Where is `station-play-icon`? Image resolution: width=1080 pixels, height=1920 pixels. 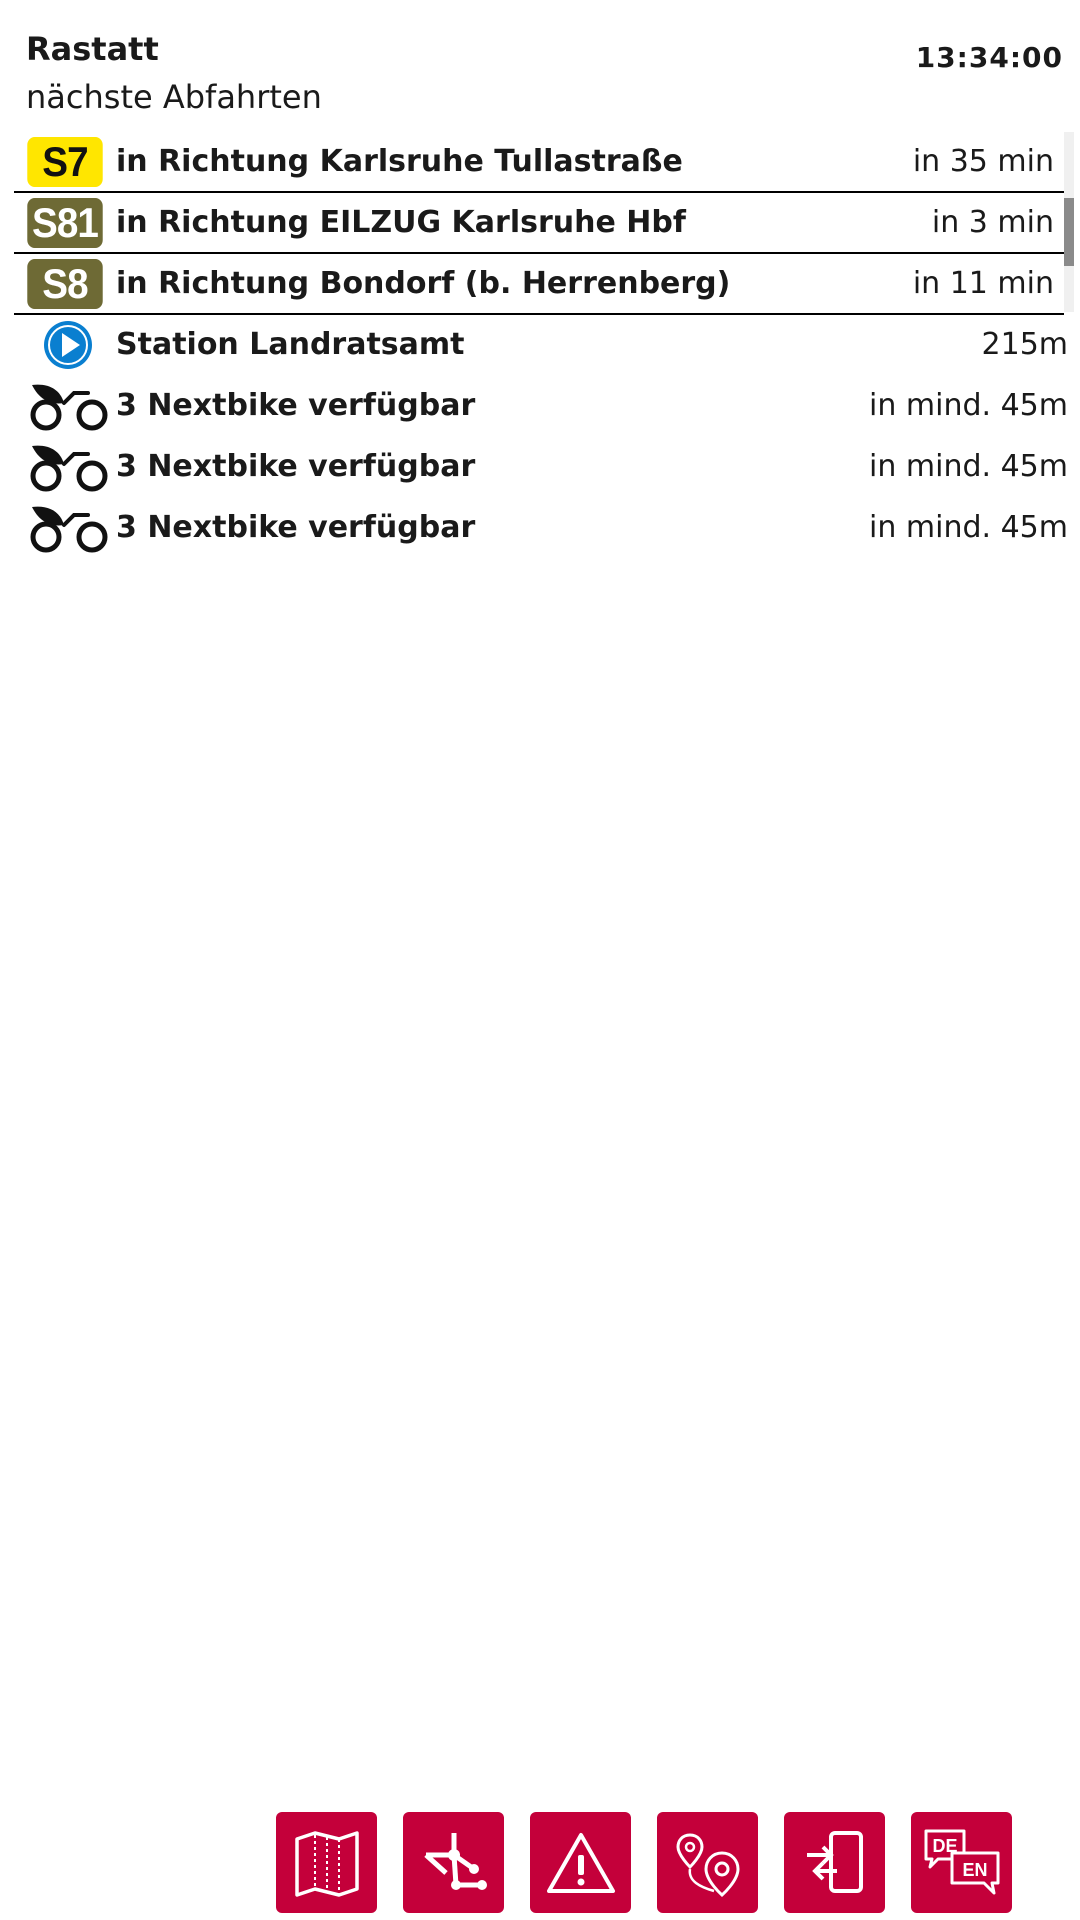
station-play-icon is located at coordinates (68, 345).